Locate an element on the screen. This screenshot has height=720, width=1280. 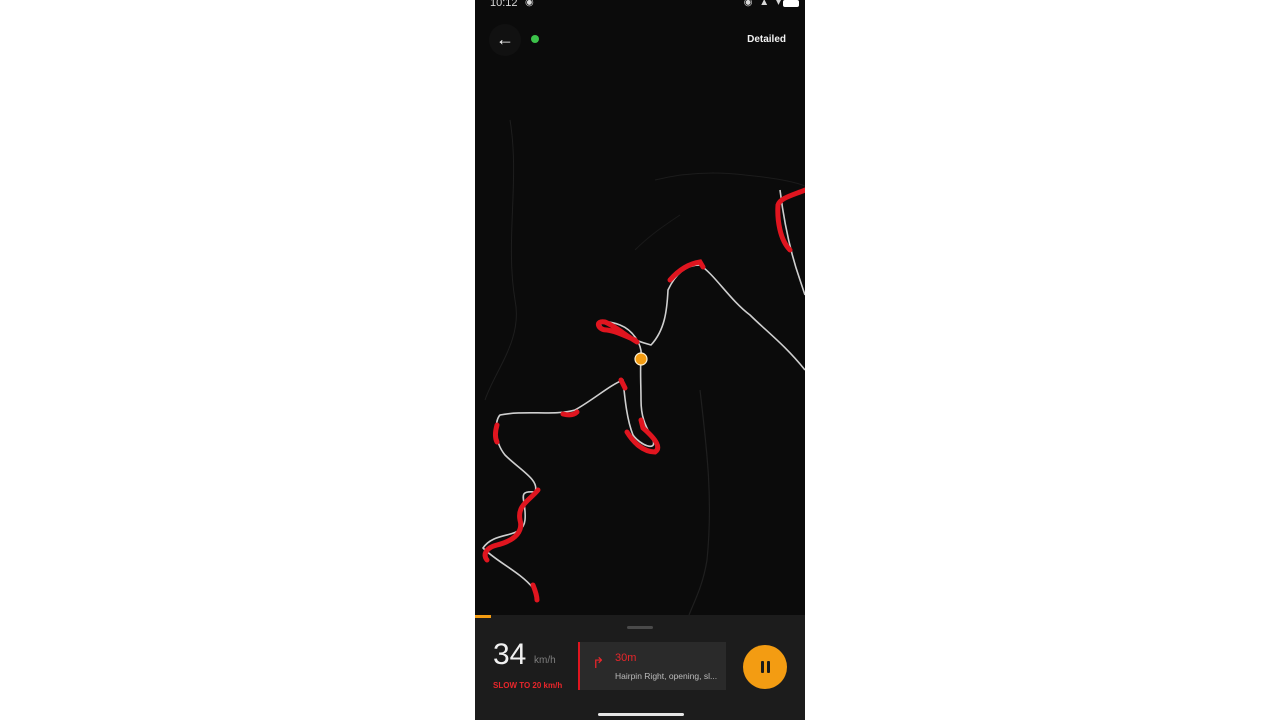
status-time: 10:12 is located at coordinates (504, 4).